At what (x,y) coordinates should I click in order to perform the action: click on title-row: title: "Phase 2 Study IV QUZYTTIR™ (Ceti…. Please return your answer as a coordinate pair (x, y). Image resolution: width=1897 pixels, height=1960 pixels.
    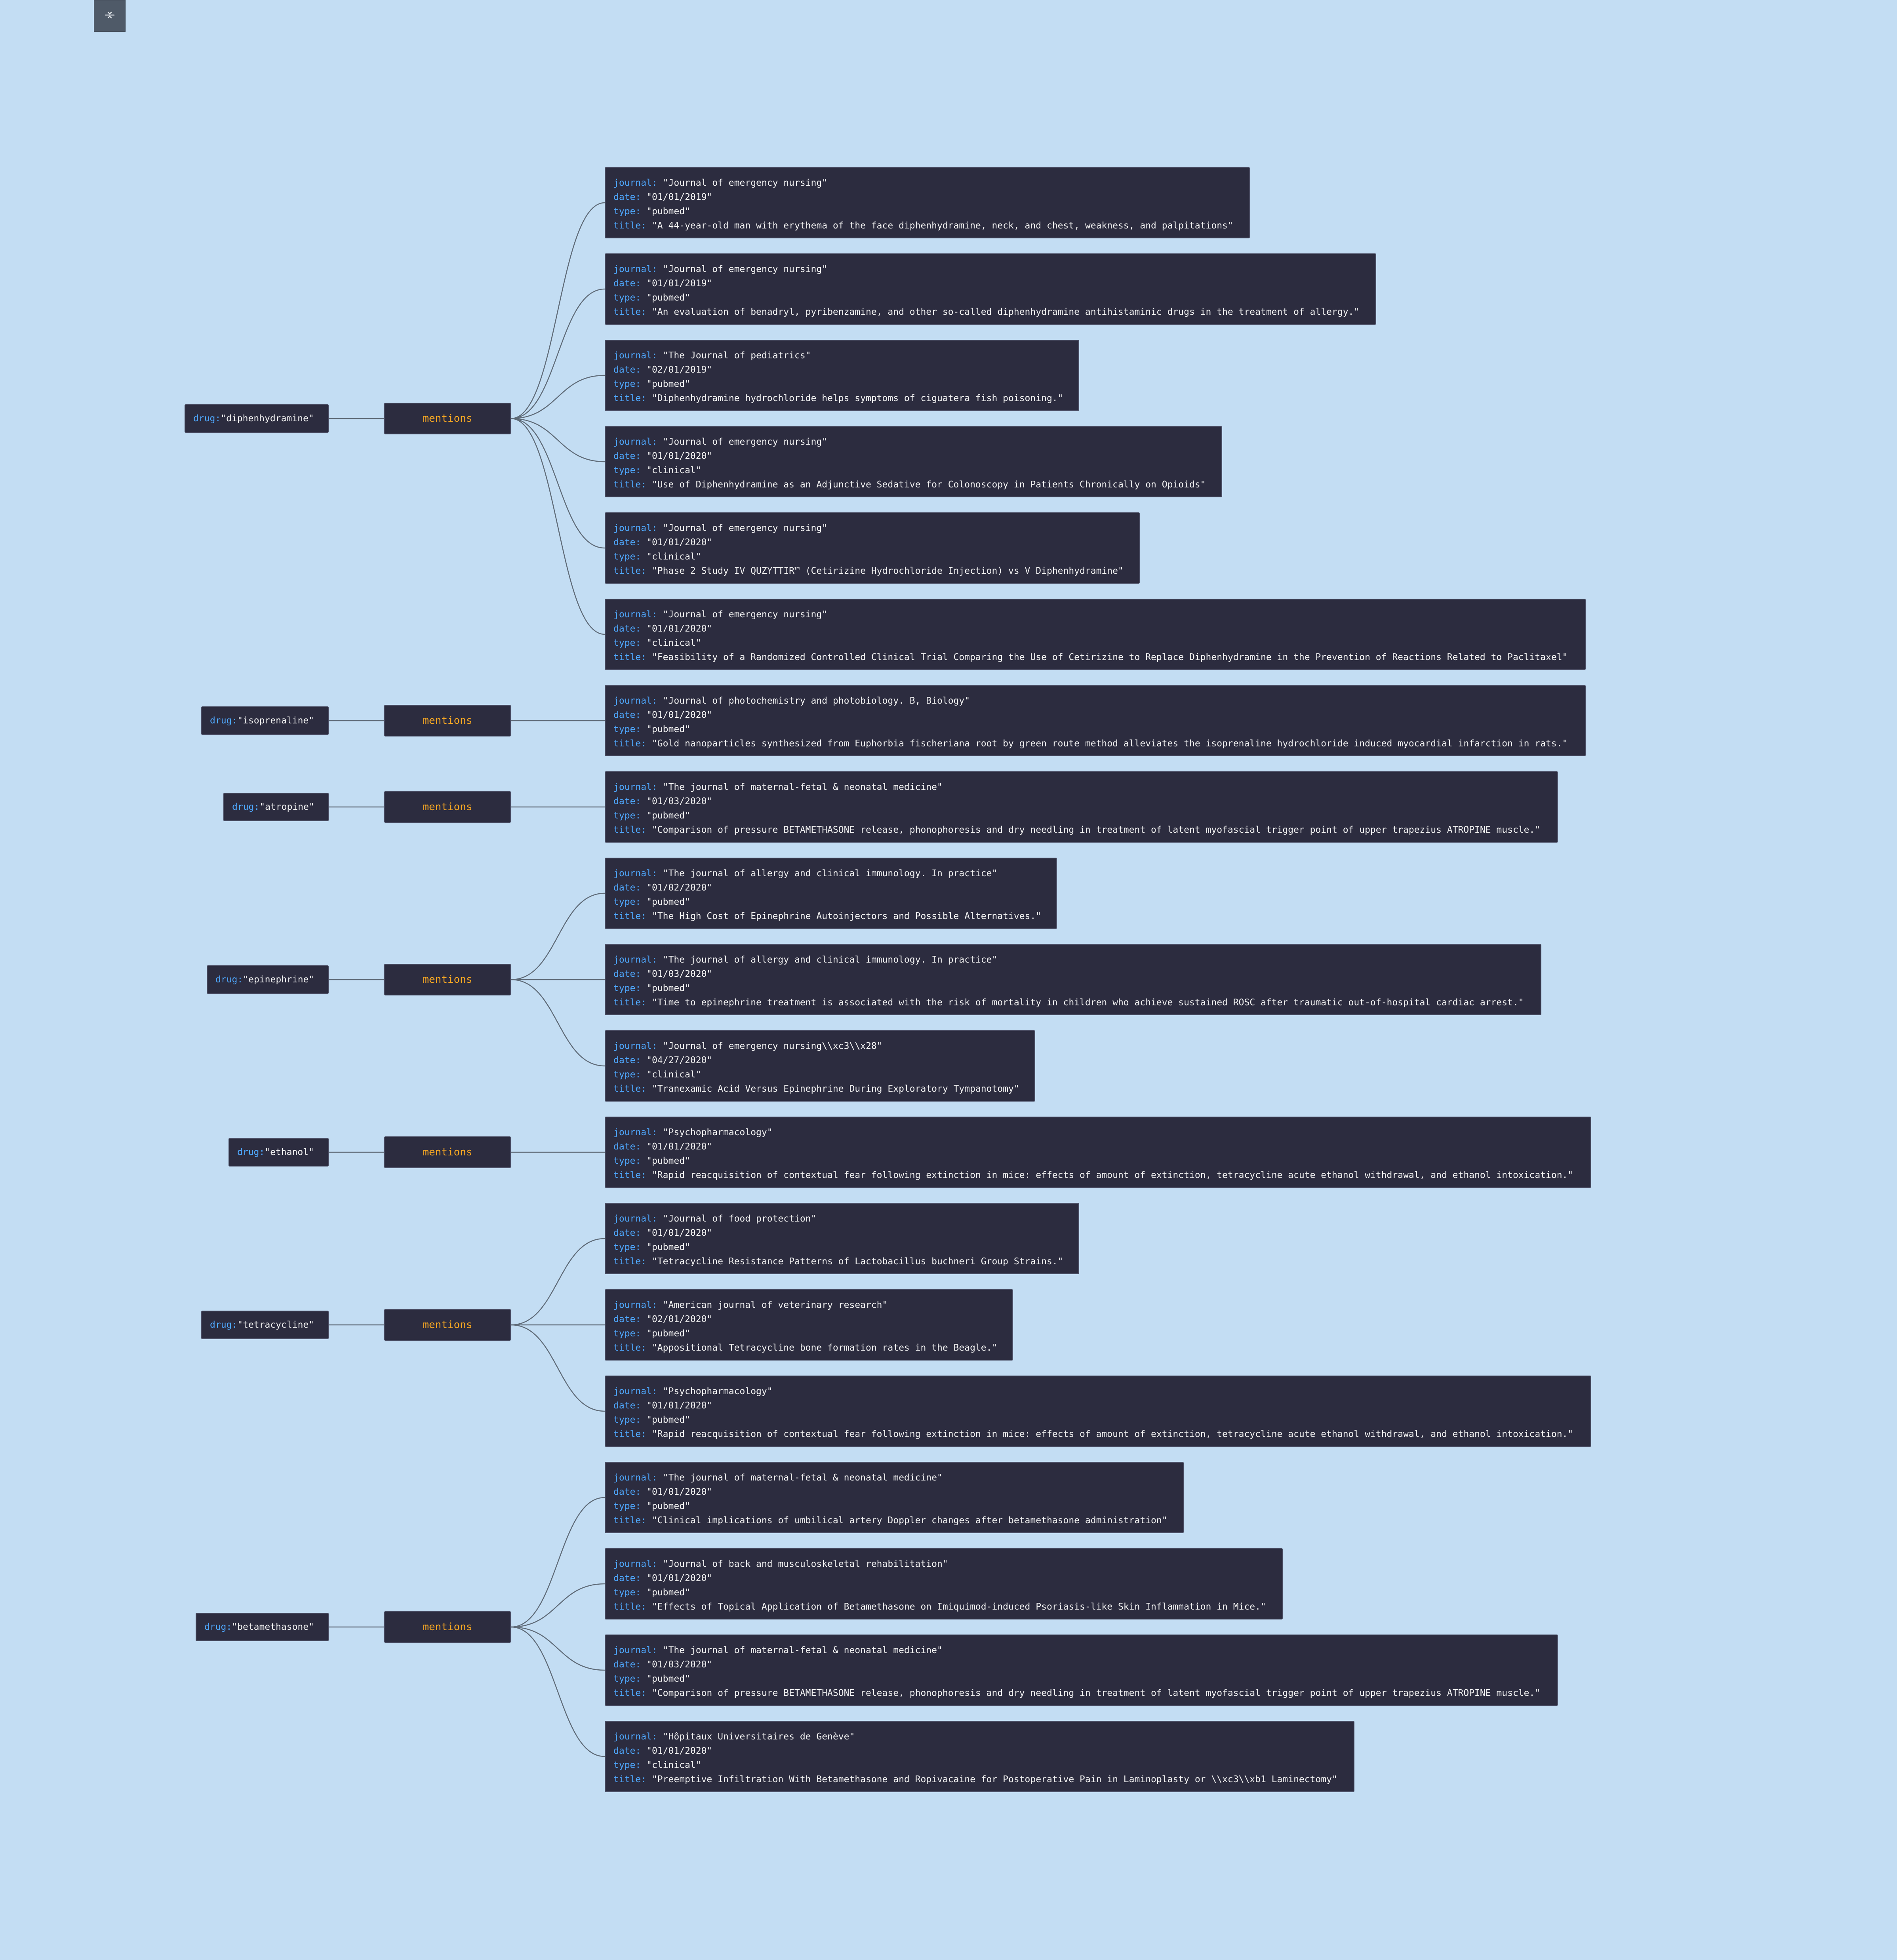
    Looking at the image, I should click on (872, 571).